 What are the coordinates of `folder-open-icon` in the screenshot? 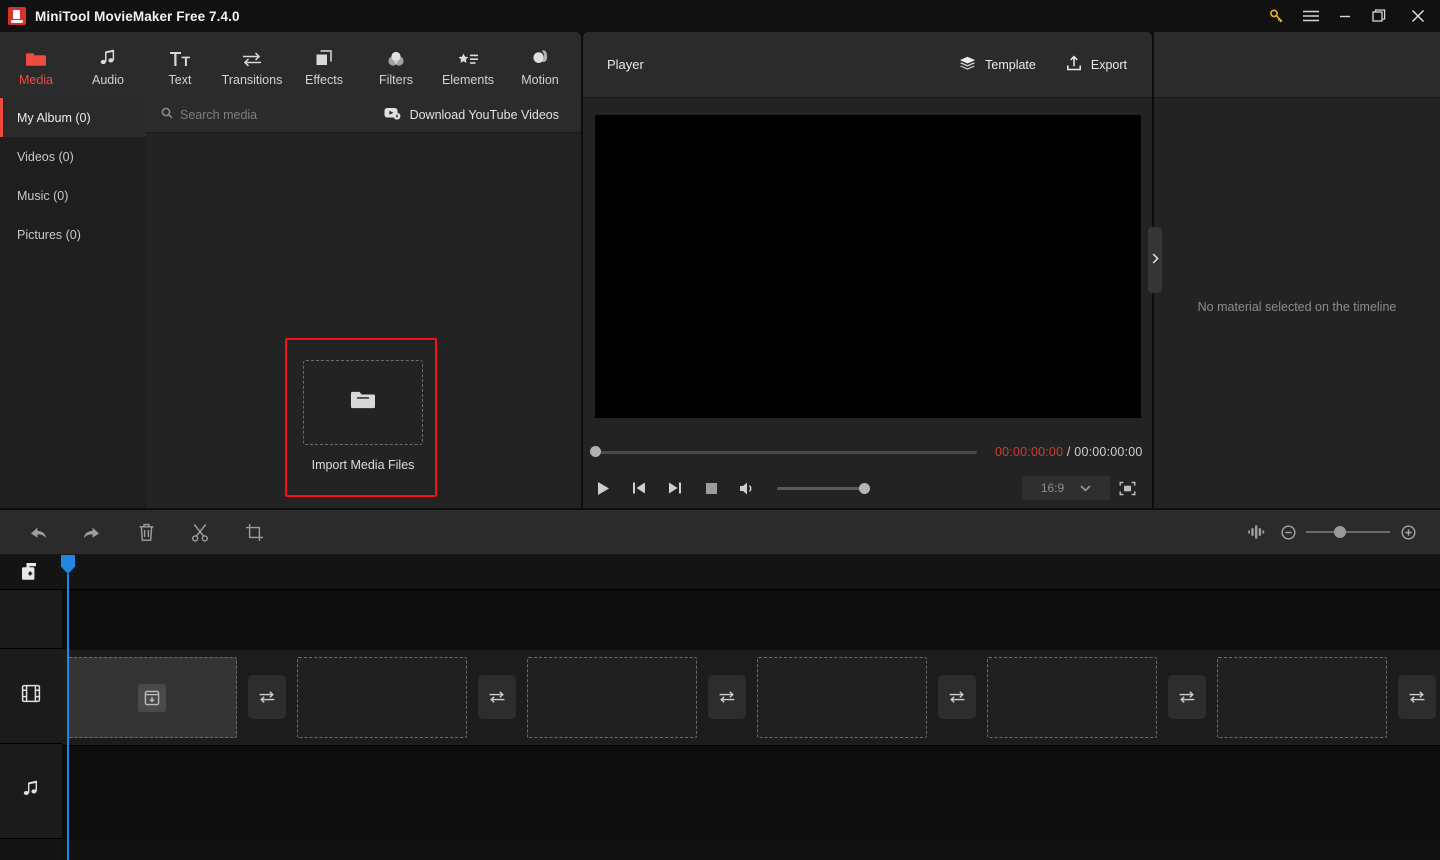 It's located at (363, 402).